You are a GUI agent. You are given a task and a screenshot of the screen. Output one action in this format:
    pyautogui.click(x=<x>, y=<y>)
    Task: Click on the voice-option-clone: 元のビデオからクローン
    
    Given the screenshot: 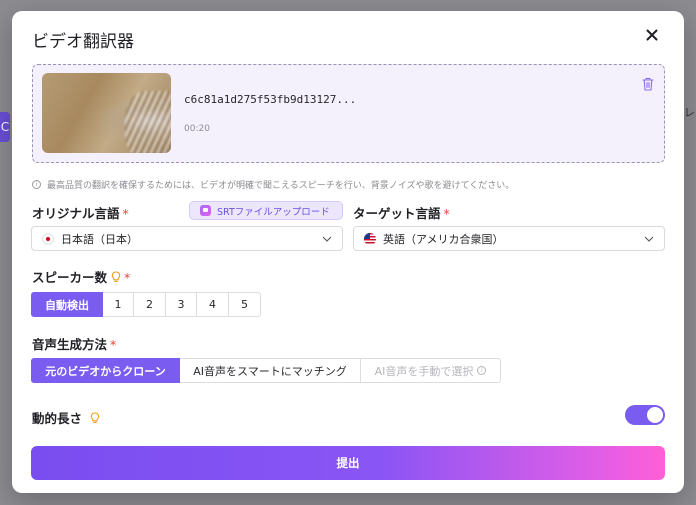 What is the action you would take?
    pyautogui.click(x=105, y=370)
    